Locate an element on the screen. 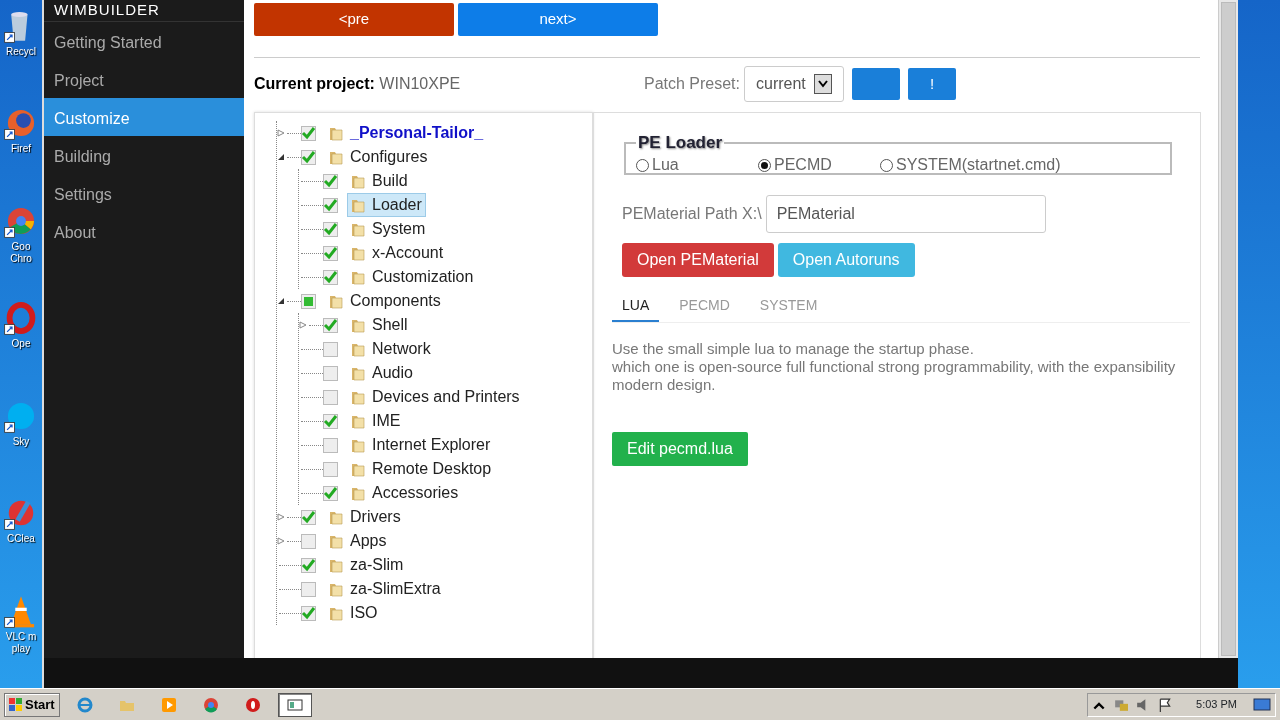 The width and height of the screenshot is (1280, 720). previous-button: <pre is located at coordinates (354, 19).